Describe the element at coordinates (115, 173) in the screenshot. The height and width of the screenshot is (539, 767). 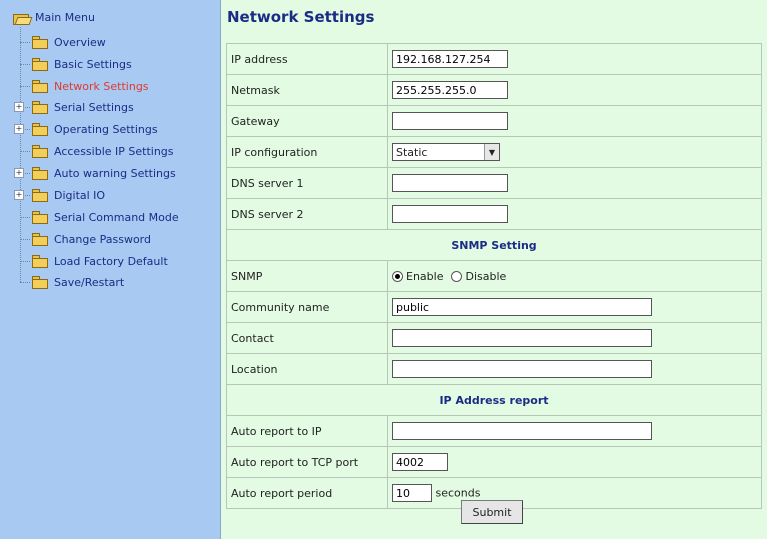
I see `sidebar-item-label: Auto warning Settings` at that location.